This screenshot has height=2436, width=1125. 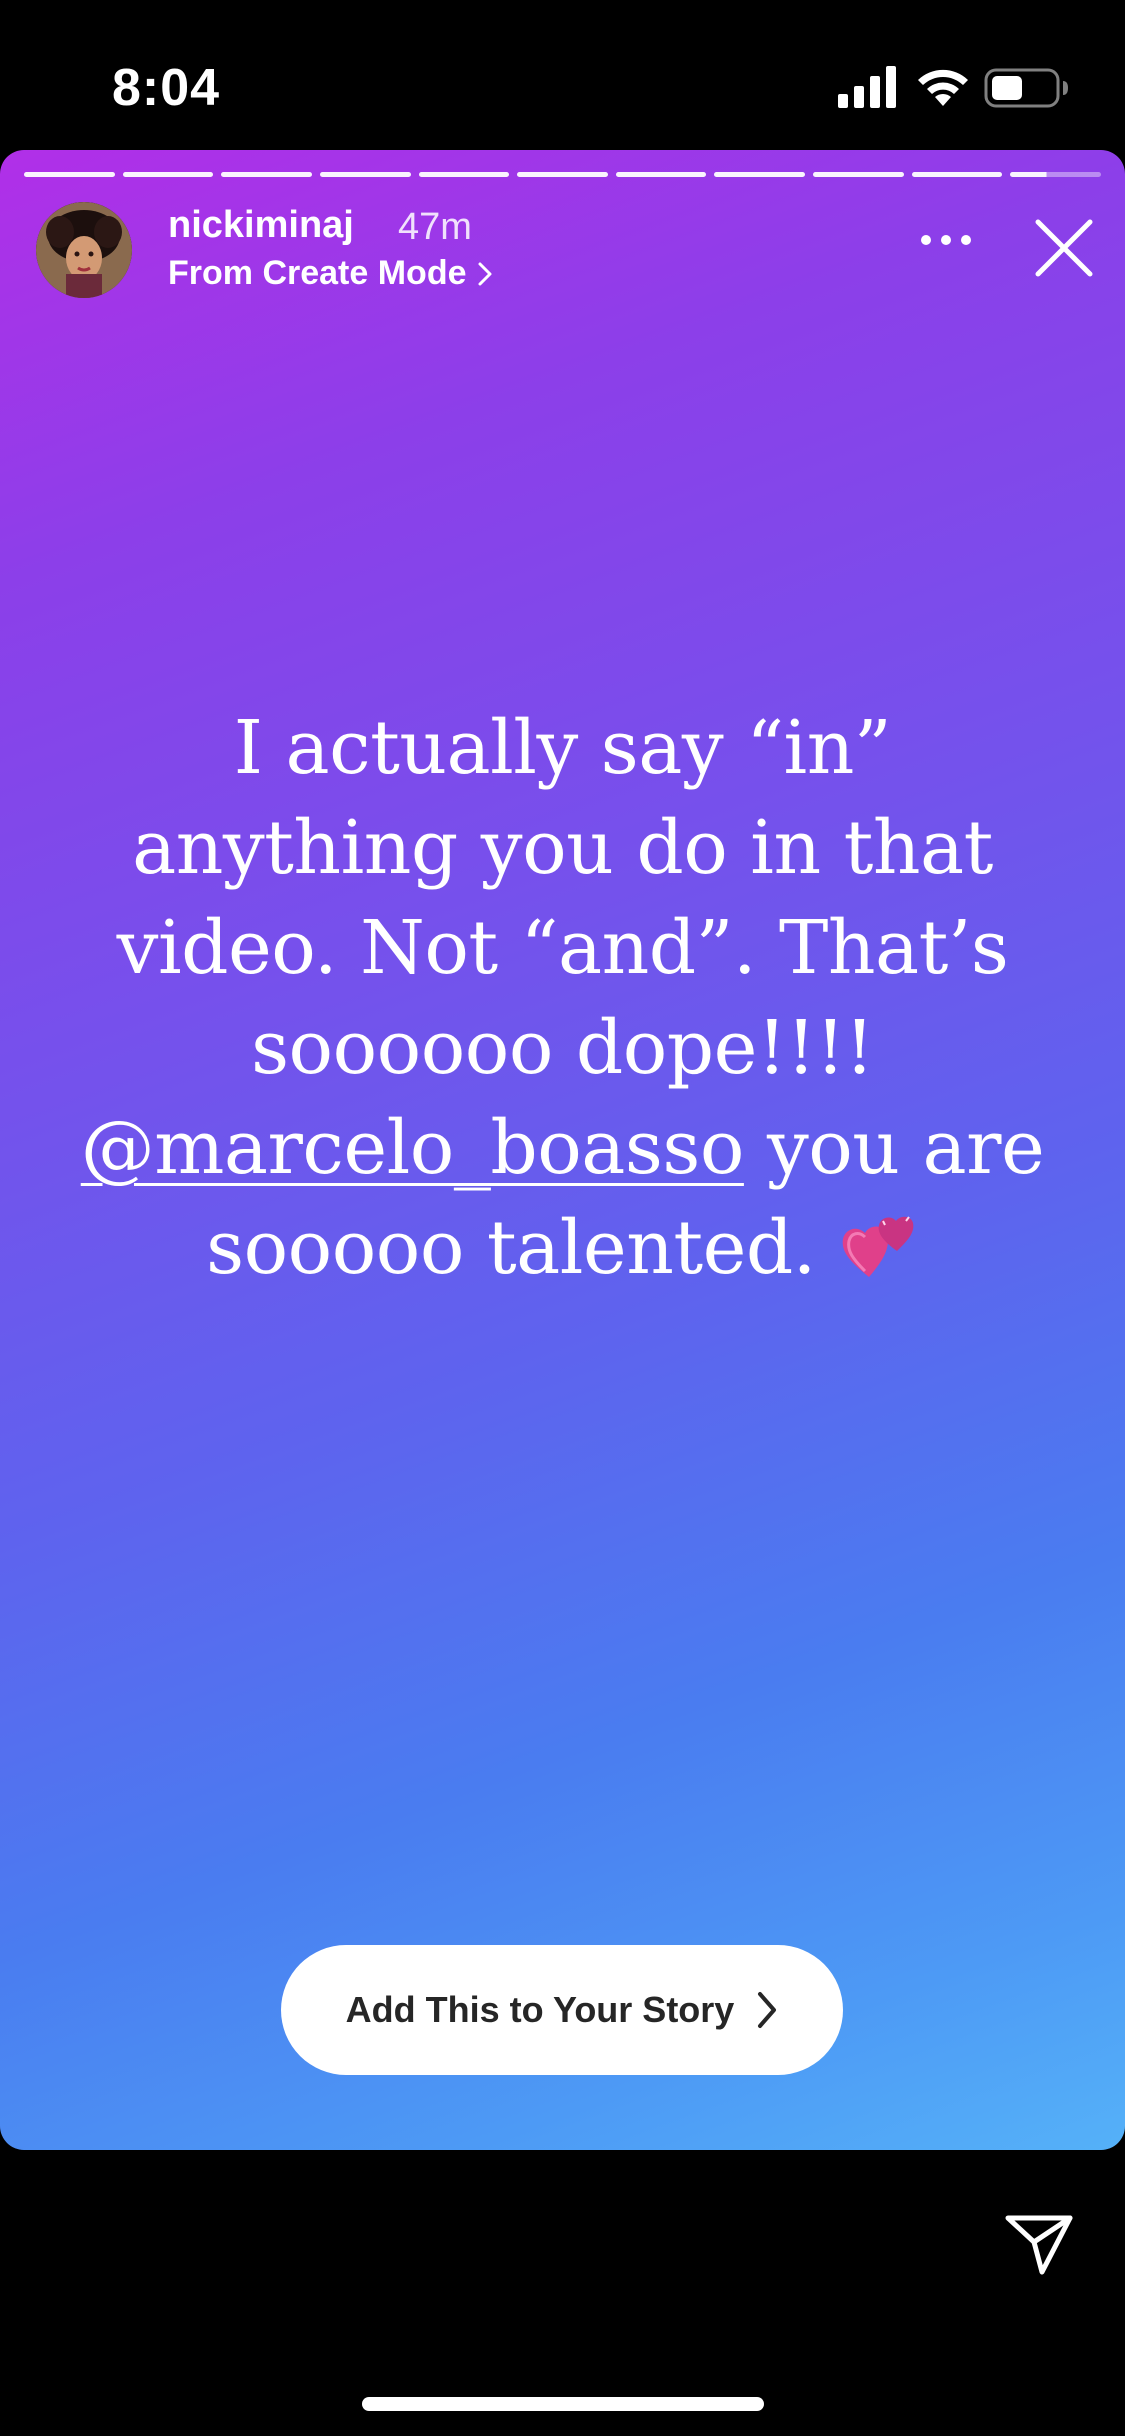 I want to click on mention-link: @marcelo_boasso, so click(x=413, y=1148).